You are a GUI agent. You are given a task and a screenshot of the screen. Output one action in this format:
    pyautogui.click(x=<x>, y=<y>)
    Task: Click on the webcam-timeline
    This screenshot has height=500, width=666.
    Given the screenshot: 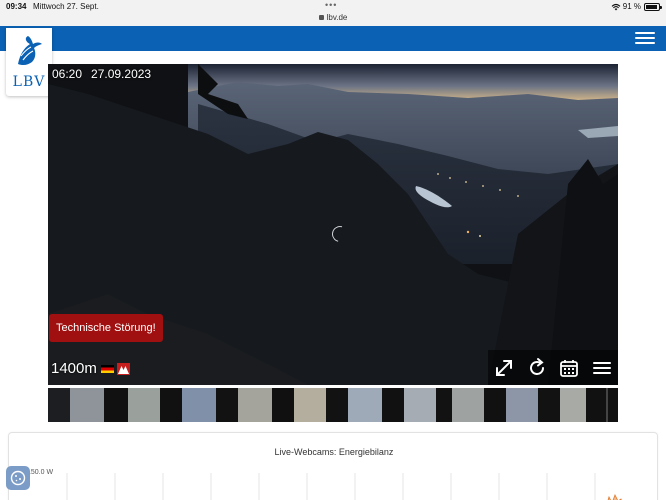 What is the action you would take?
    pyautogui.click(x=333, y=405)
    